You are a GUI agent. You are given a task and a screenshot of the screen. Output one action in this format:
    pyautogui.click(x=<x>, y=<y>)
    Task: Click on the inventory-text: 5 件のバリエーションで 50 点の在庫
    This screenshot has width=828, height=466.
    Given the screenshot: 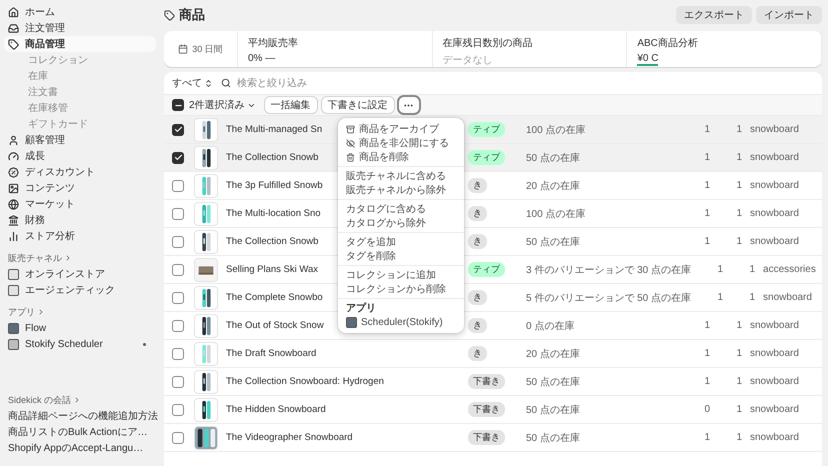 What is the action you would take?
    pyautogui.click(x=609, y=298)
    